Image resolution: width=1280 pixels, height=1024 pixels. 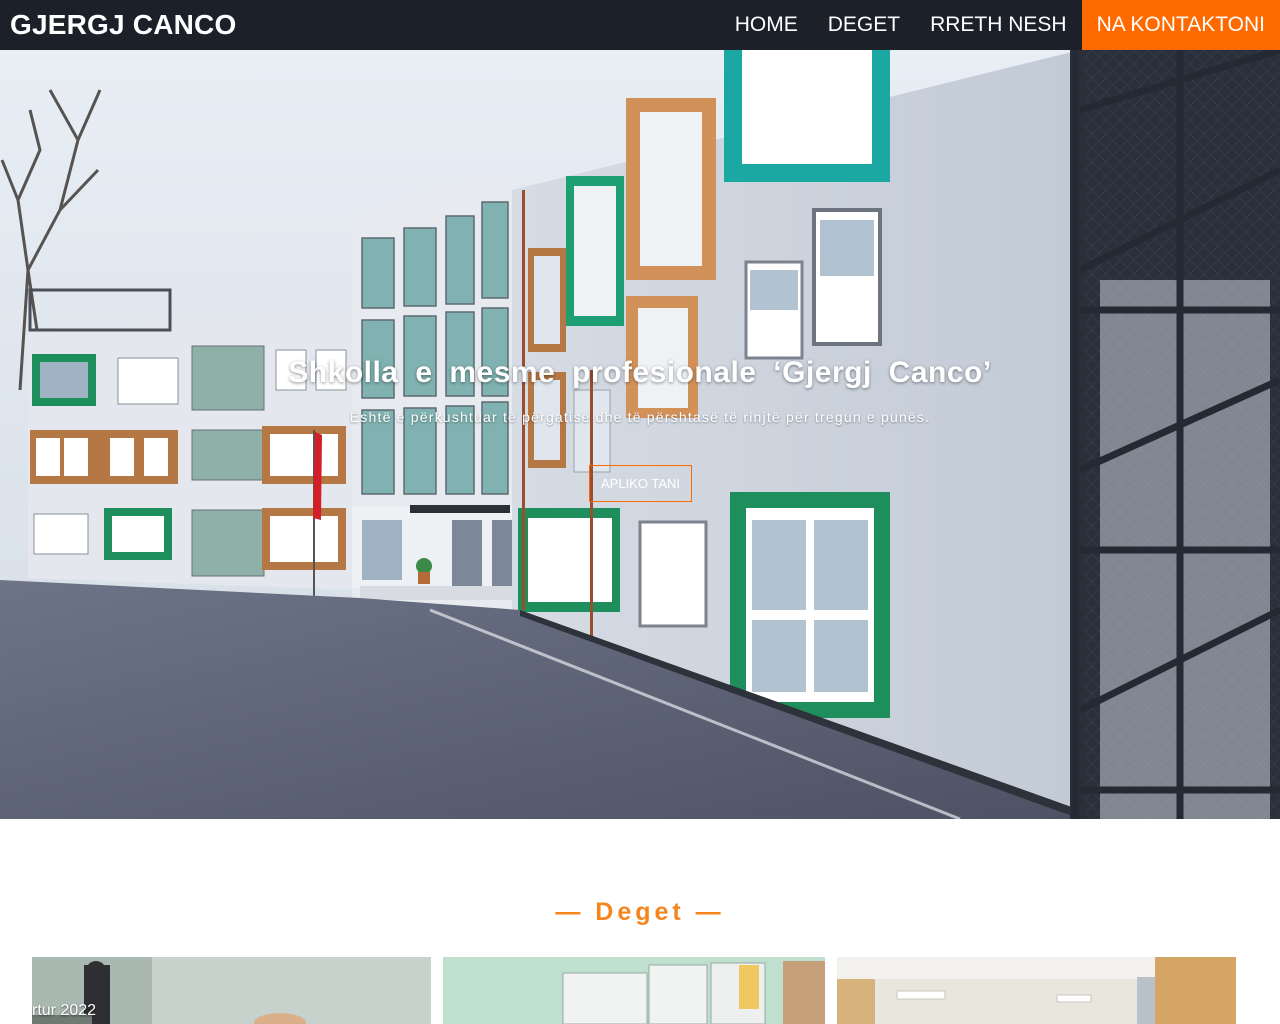 What do you see at coordinates (864, 25) in the screenshot?
I see `nav-link-deget: DEGET` at bounding box center [864, 25].